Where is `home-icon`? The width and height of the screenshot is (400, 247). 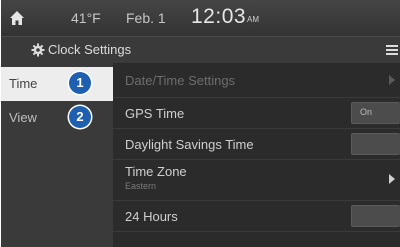 home-icon is located at coordinates (17, 18).